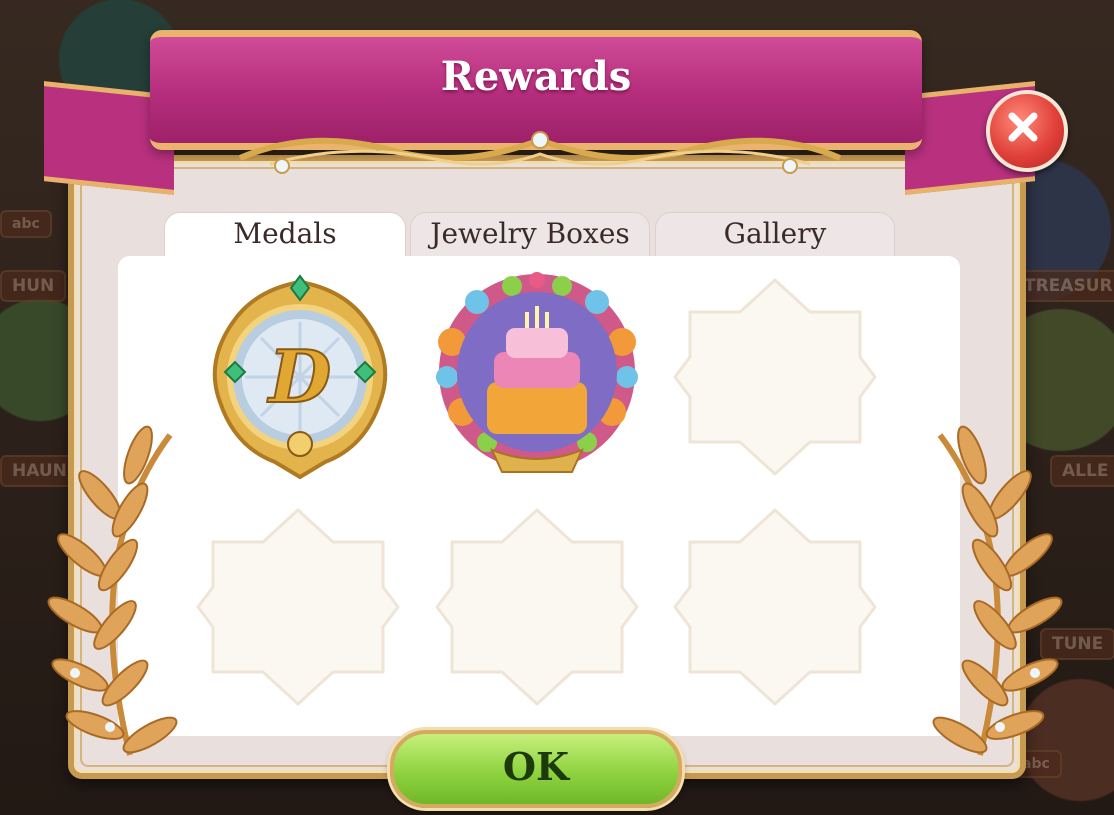 The width and height of the screenshot is (1114, 815). I want to click on ok-button: OK, so click(536, 769).